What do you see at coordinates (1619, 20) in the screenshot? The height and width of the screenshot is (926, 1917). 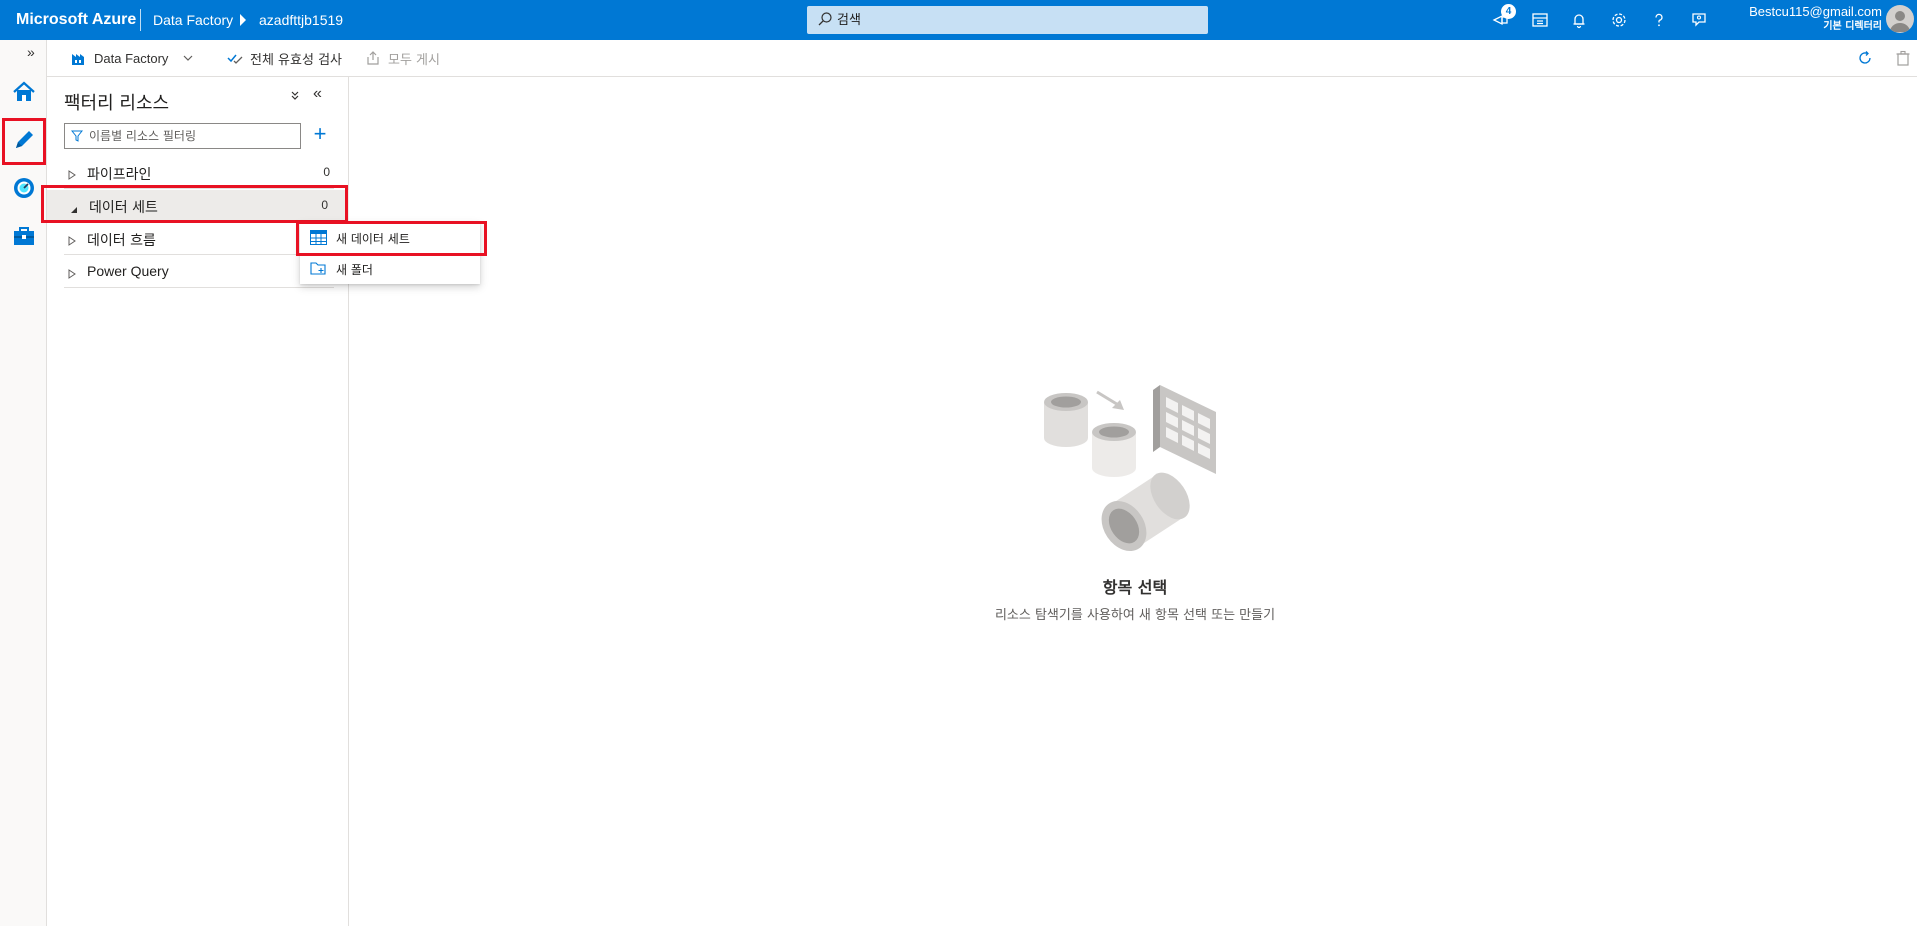 I see `settings-icon` at bounding box center [1619, 20].